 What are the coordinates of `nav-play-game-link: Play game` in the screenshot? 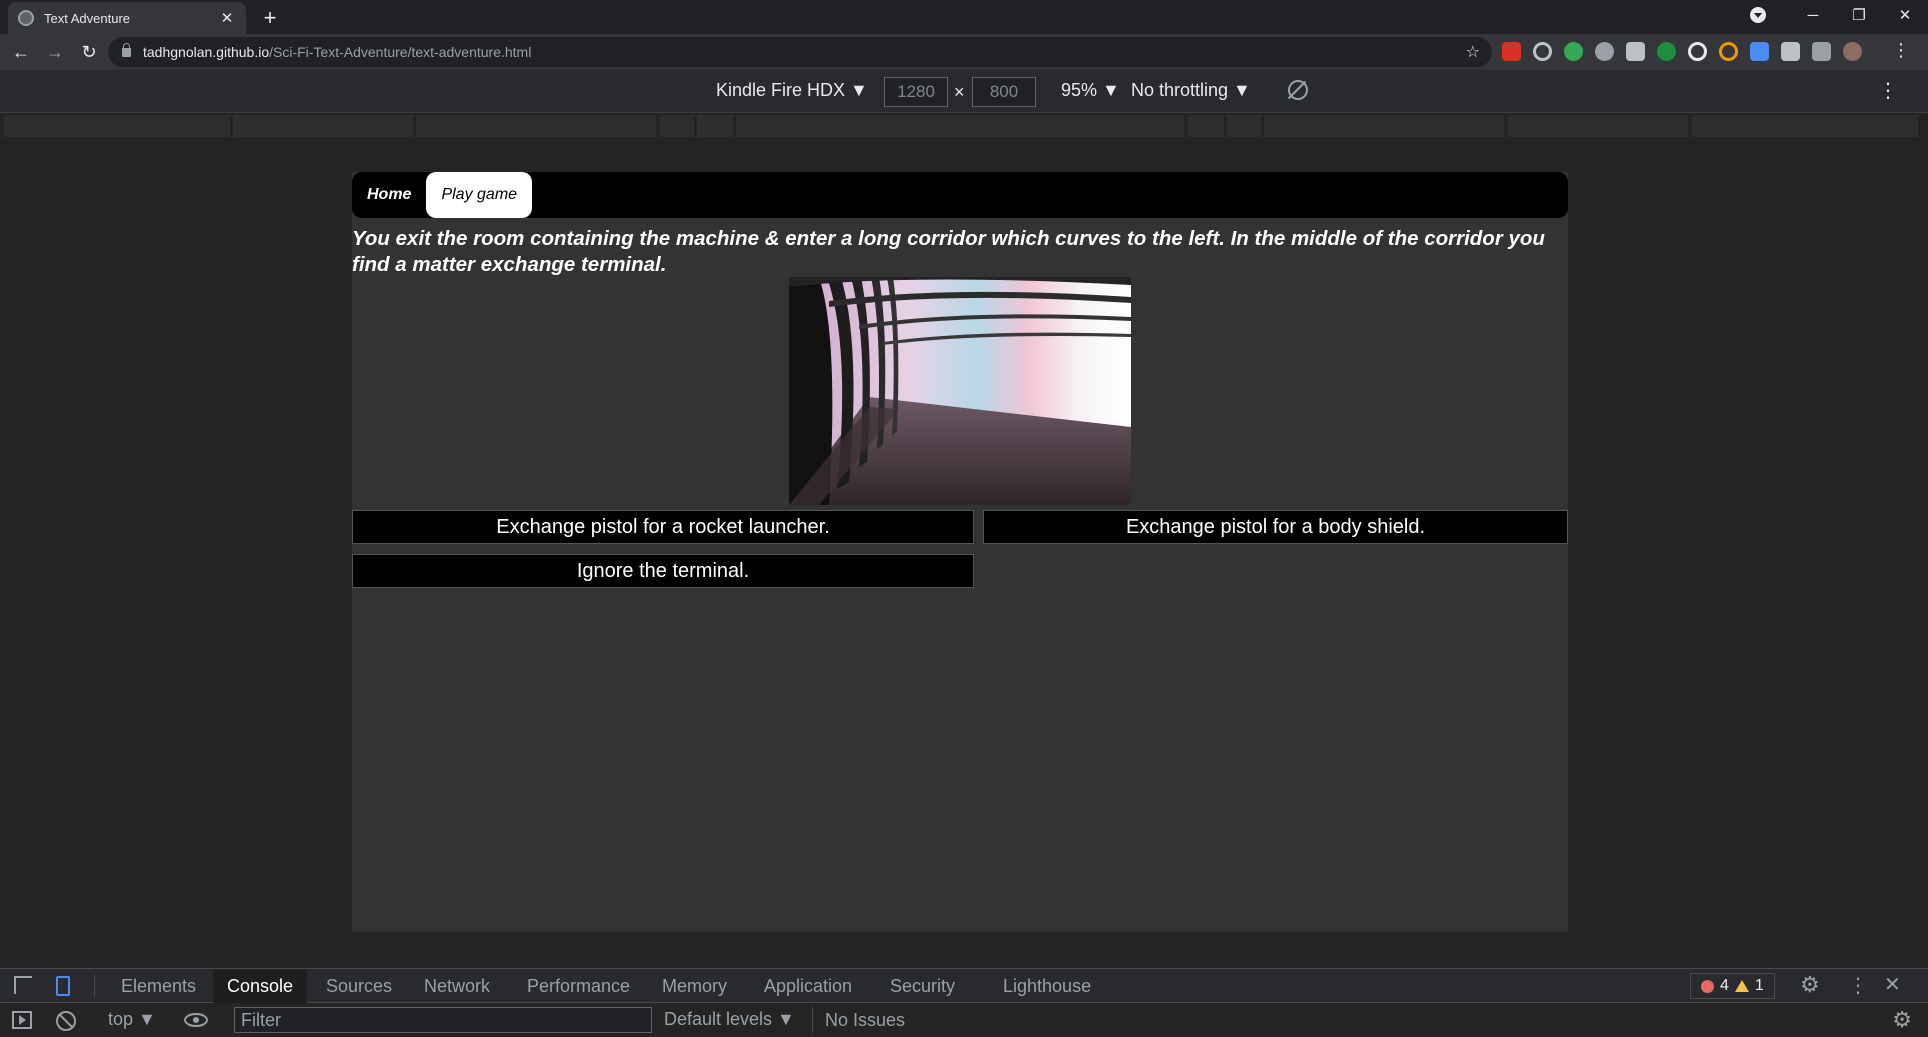 It's located at (479, 195).